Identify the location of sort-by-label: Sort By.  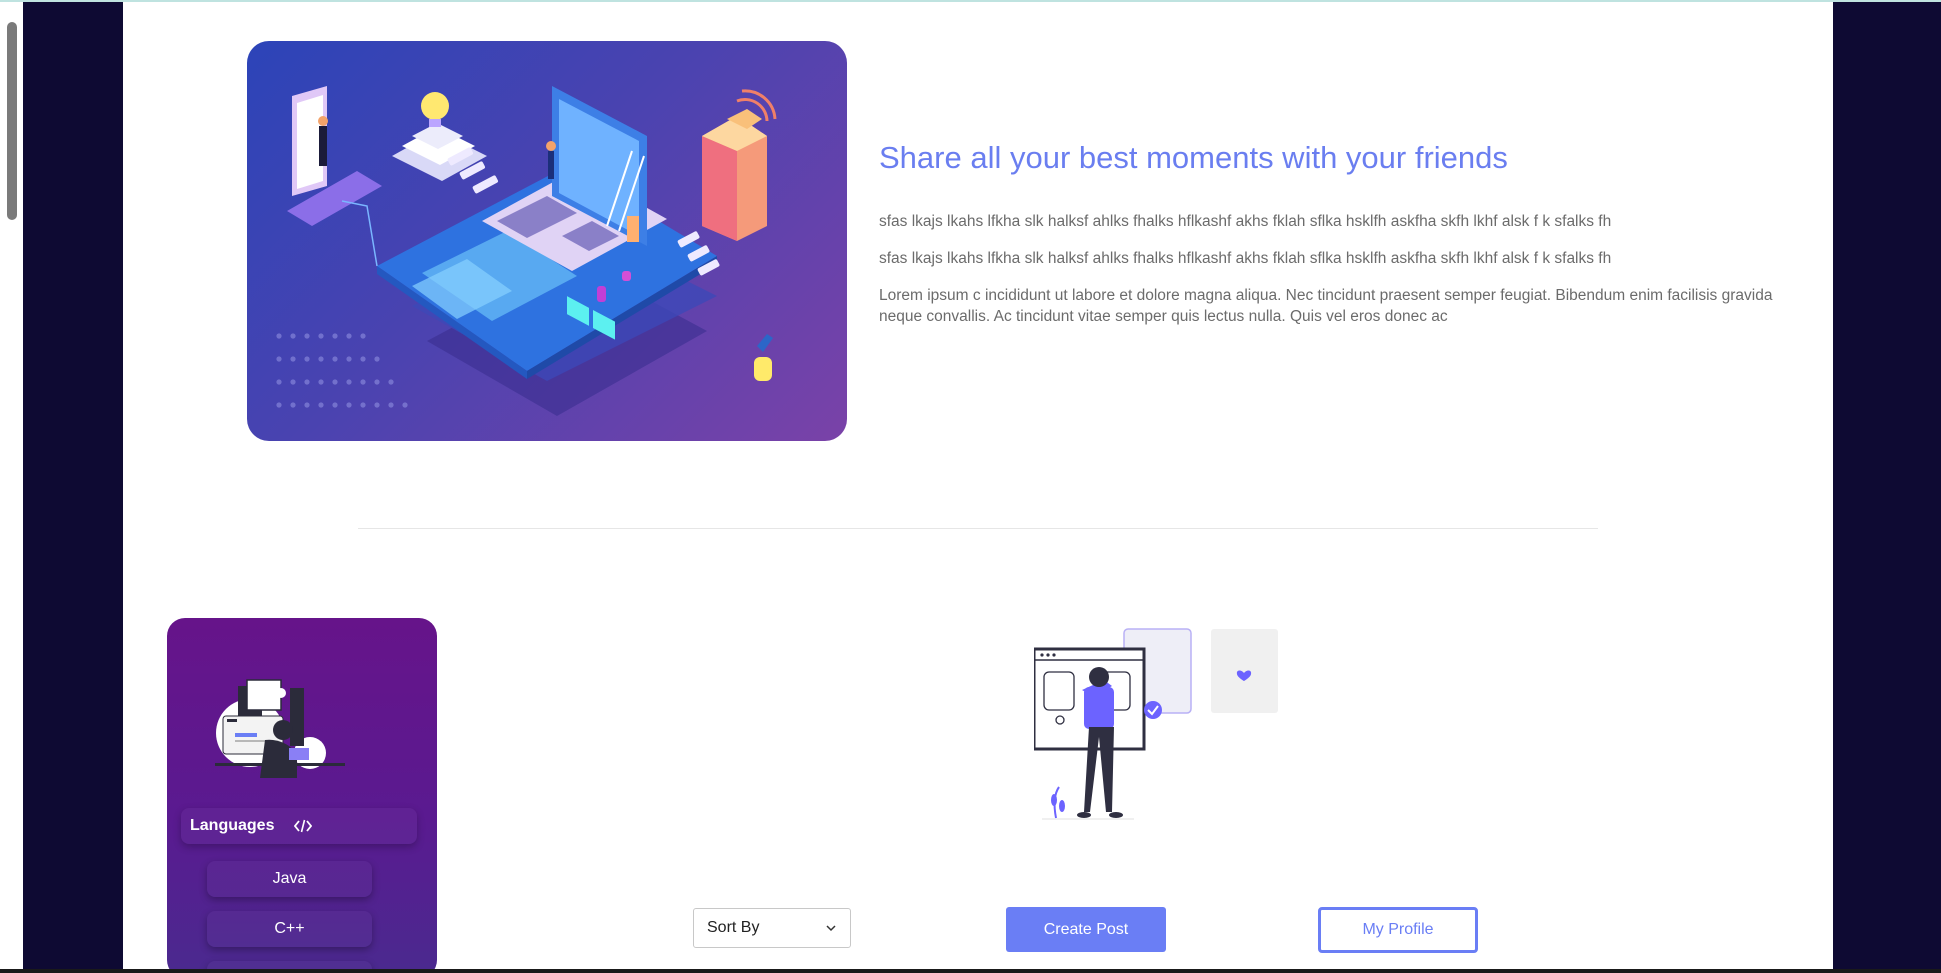
(733, 927).